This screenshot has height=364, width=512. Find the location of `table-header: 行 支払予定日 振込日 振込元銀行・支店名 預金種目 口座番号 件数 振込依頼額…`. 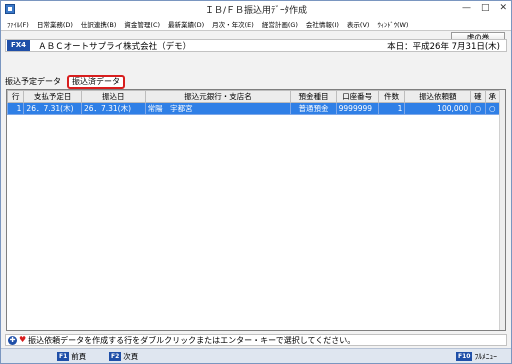

table-header: 行 支払予定日 振込日 振込元銀行・支店名 預金種目 口座番号 件数 振込依頼額… is located at coordinates (253, 96).